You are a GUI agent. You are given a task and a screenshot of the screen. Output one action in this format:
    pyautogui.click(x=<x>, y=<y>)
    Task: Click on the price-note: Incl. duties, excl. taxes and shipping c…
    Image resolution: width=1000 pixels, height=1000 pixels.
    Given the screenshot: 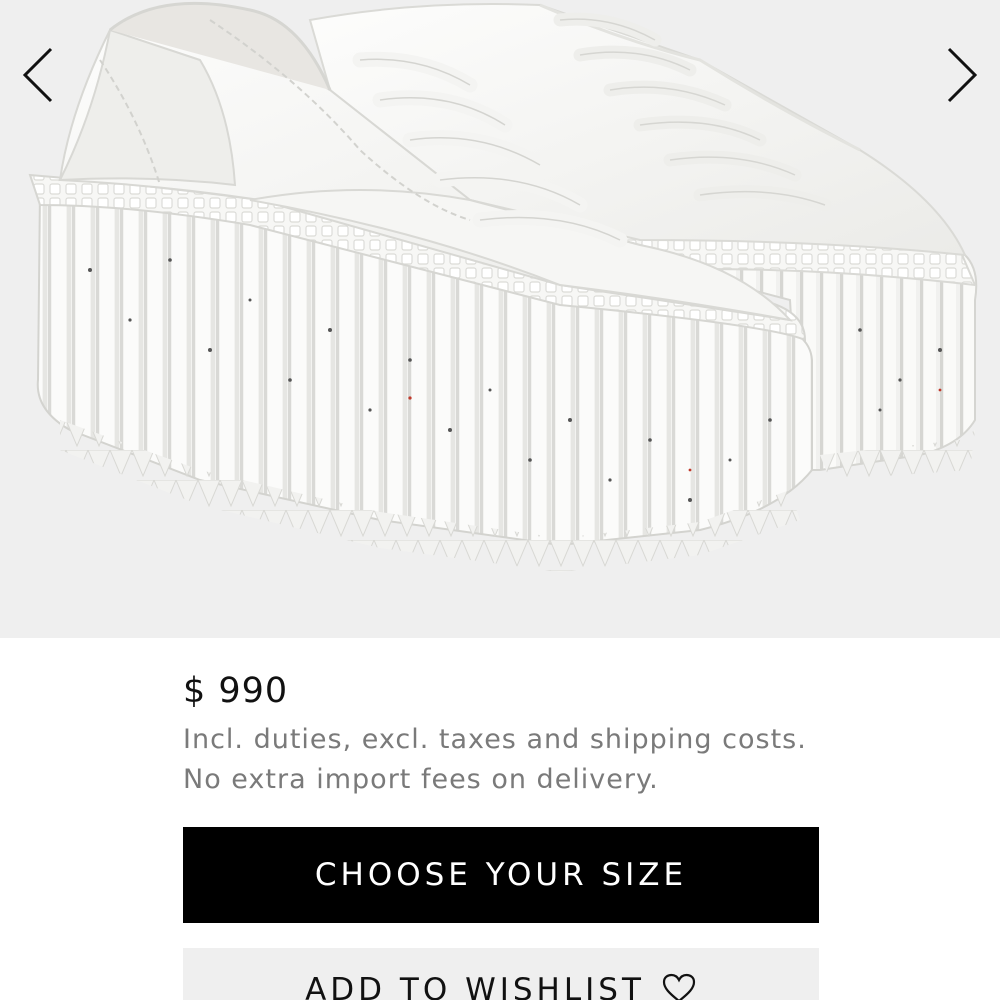 What is the action you would take?
    pyautogui.click(x=533, y=760)
    